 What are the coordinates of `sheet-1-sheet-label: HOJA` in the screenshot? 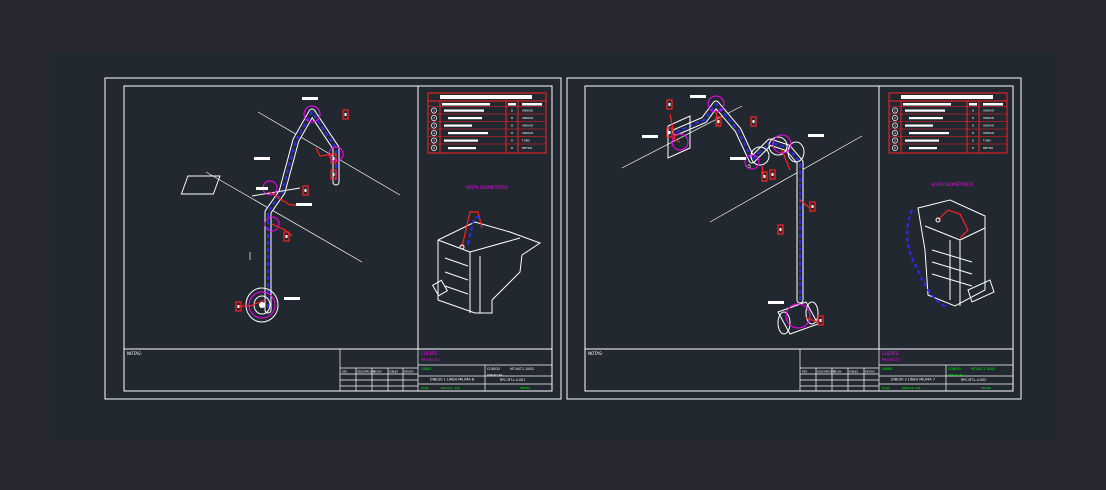 It's located at (425, 388).